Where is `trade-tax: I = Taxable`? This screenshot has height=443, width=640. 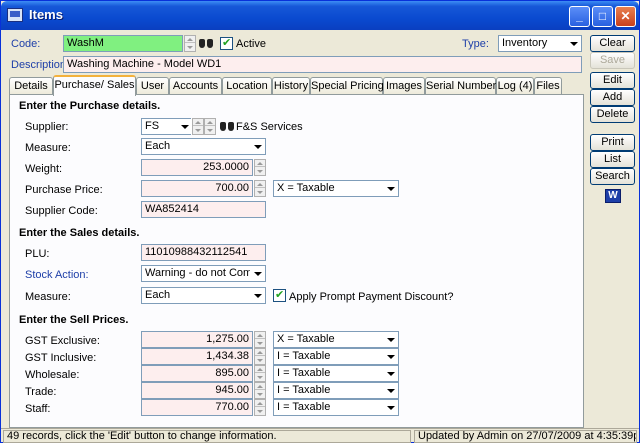
trade-tax: I = Taxable is located at coordinates (304, 390).